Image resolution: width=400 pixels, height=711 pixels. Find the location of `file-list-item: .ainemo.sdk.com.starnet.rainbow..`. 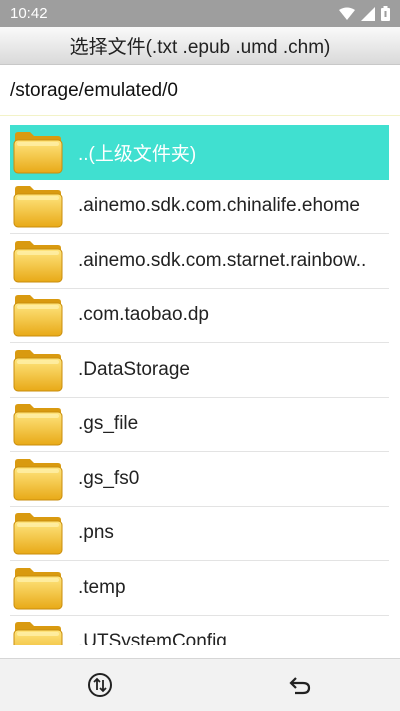

file-list-item: .ainemo.sdk.com.starnet.rainbow.. is located at coordinates (199, 261).